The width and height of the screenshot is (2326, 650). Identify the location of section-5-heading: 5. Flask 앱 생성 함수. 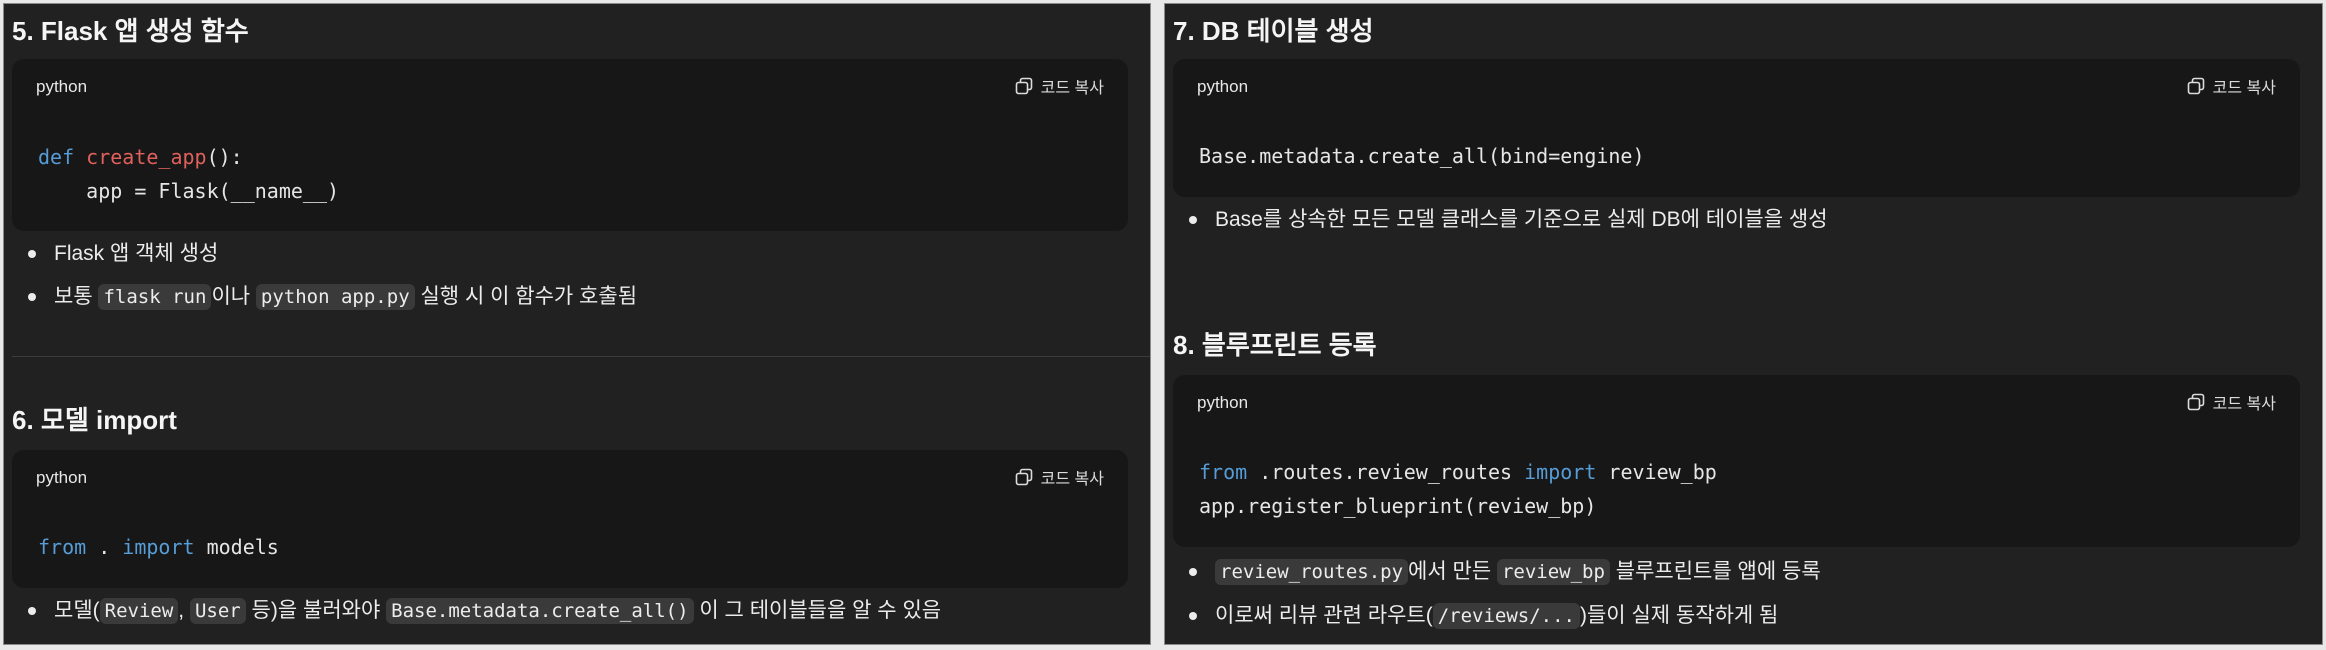
(130, 31).